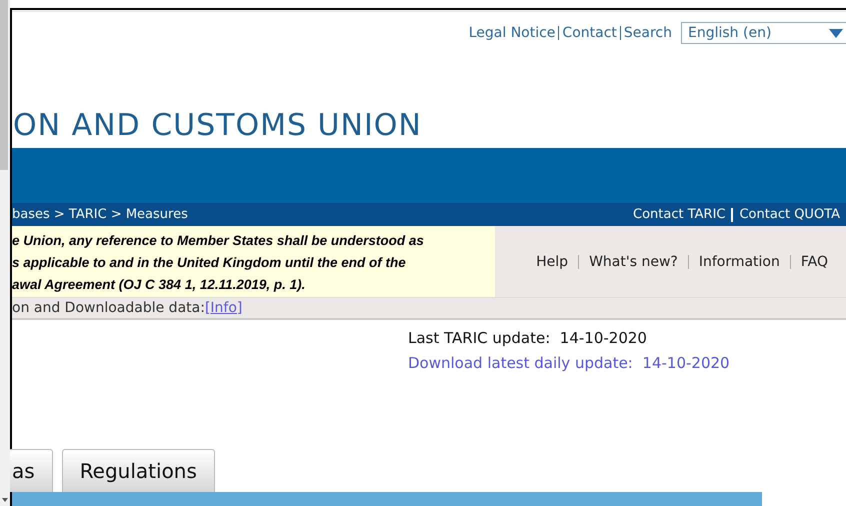 This screenshot has width=846, height=506. I want to click on scroll-down-icon, so click(5, 500).